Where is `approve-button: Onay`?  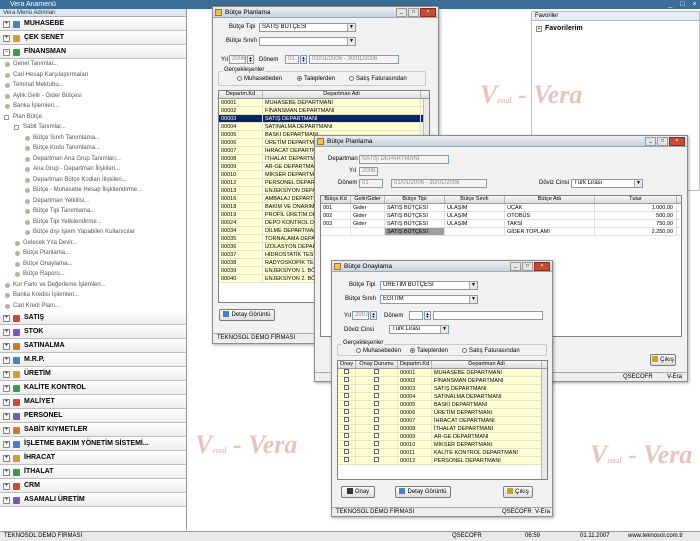 approve-button: Onay is located at coordinates (358, 492).